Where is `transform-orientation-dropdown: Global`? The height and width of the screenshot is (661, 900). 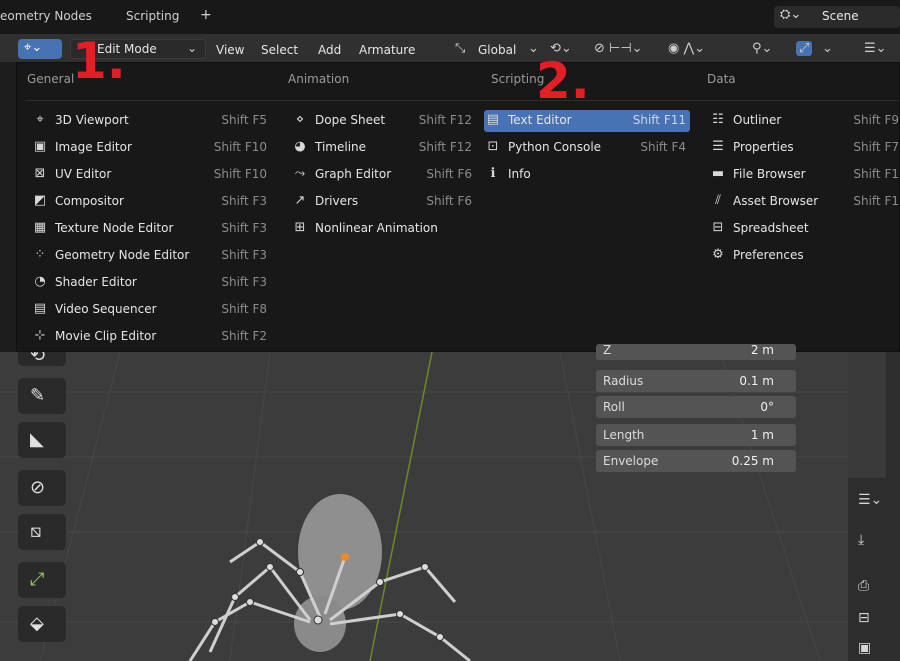 transform-orientation-dropdown: Global is located at coordinates (497, 50).